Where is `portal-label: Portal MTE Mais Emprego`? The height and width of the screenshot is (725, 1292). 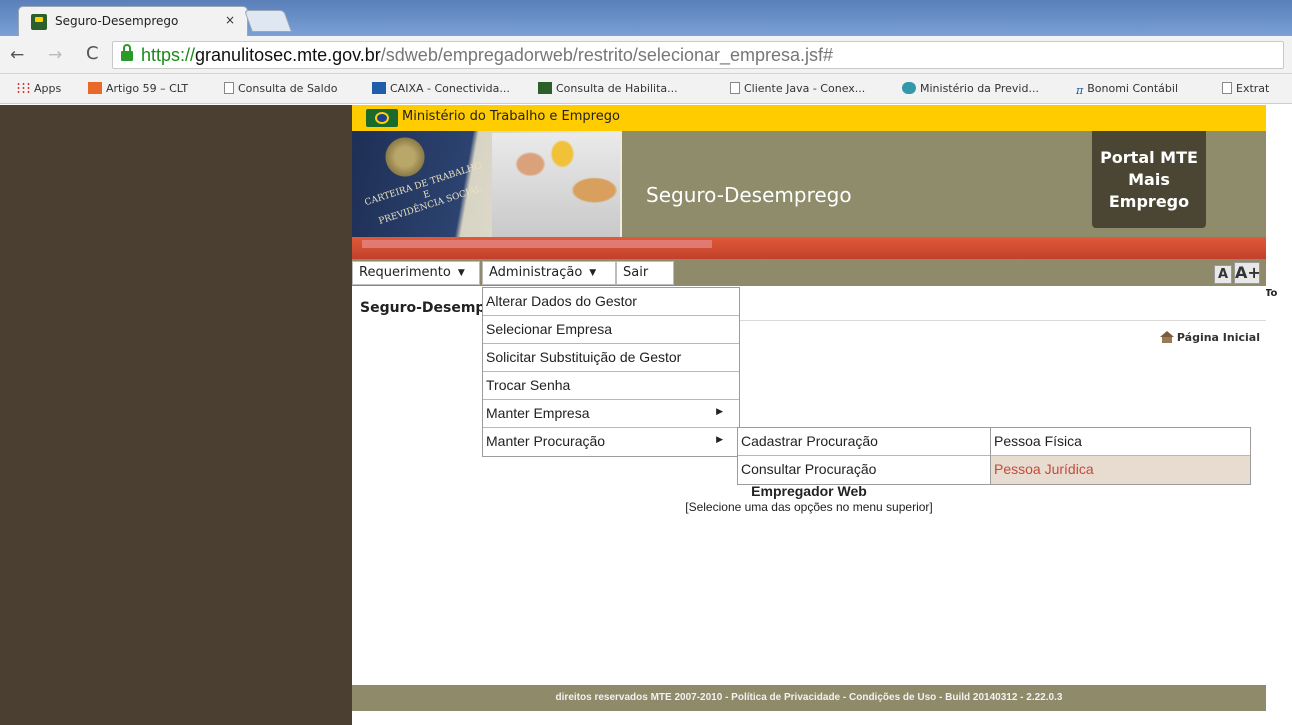
portal-label: Portal MTE Mais Emprego is located at coordinates (1149, 179).